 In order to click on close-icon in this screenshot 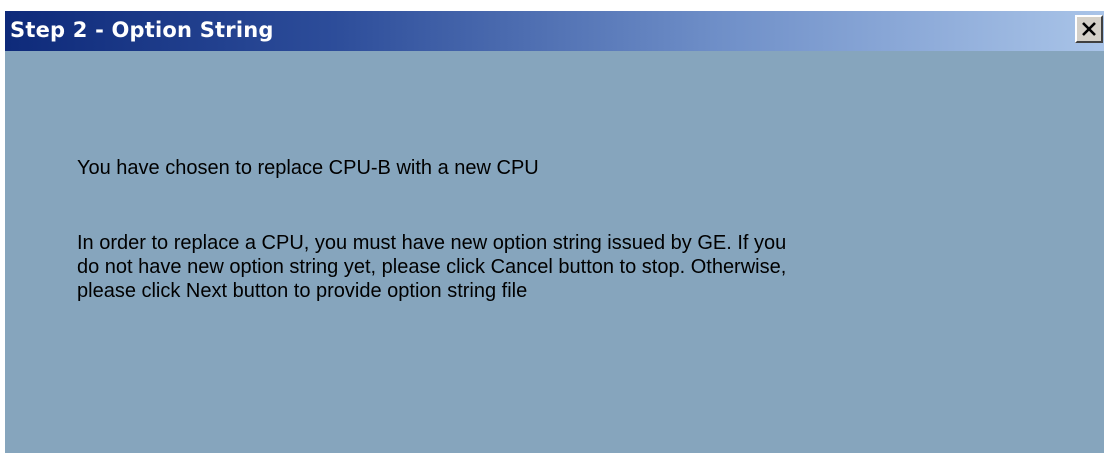, I will do `click(1089, 29)`.